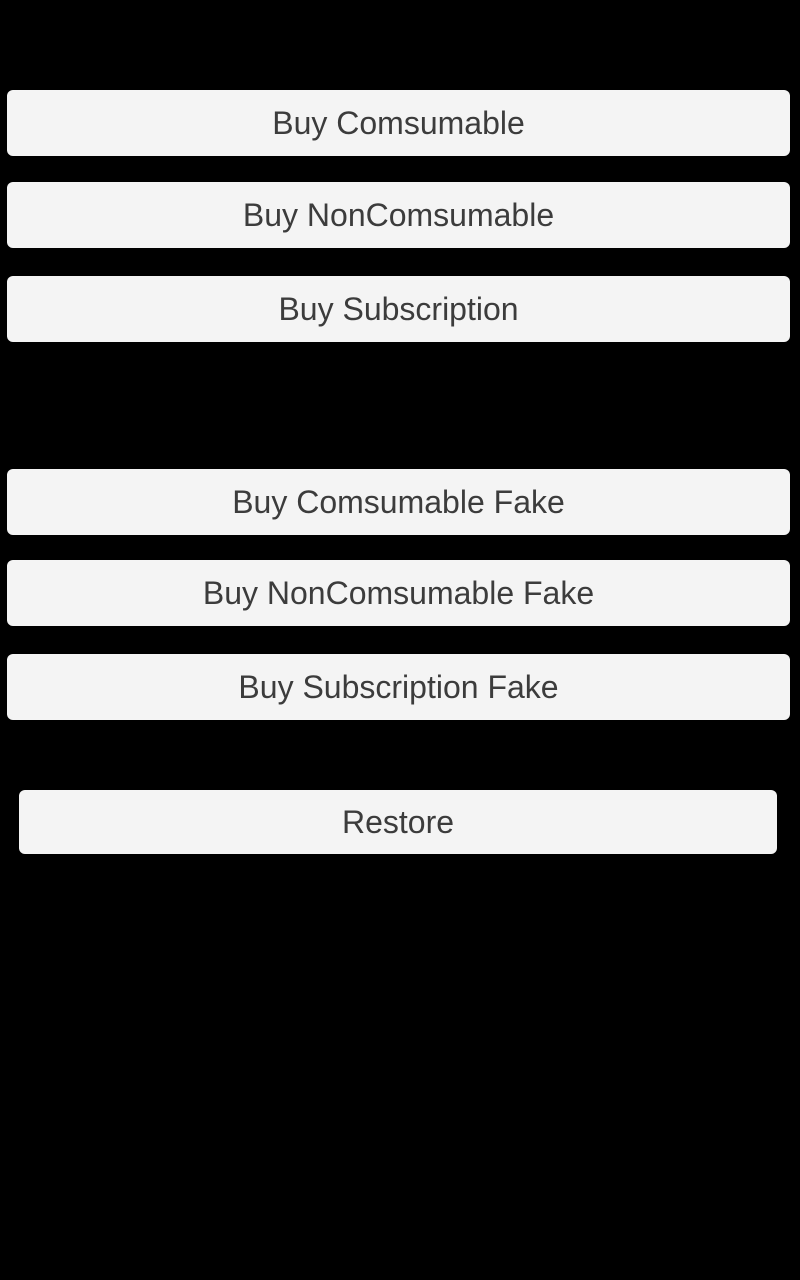 This screenshot has width=800, height=1280. I want to click on buy-consumable-button: Buy Comsumable, so click(398, 123).